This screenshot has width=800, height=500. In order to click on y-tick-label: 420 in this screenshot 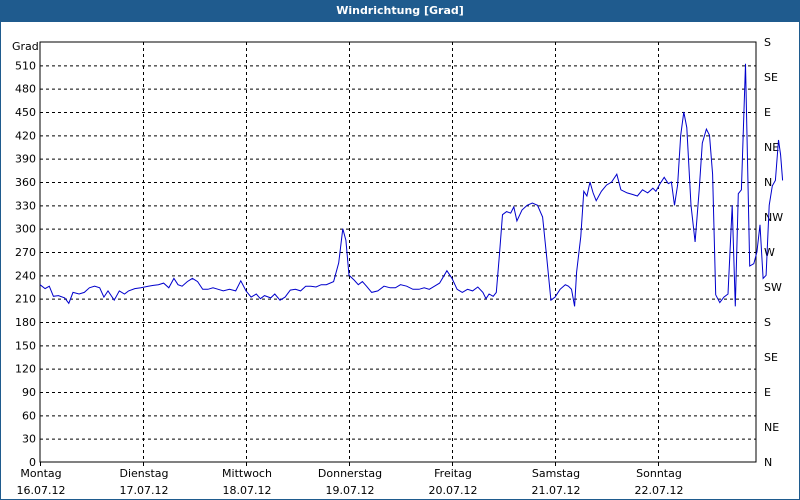, I will do `click(25, 135)`.